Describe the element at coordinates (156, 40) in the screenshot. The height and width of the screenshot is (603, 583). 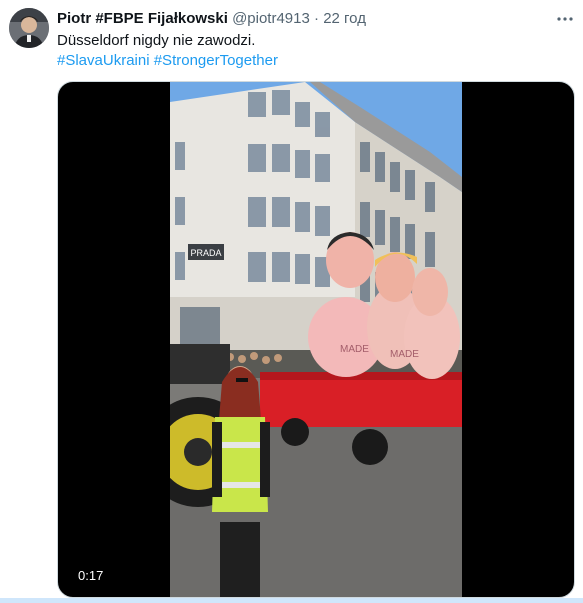
I see `tweet-text: Düsseldorf nigdy nie zawodzi.` at that location.